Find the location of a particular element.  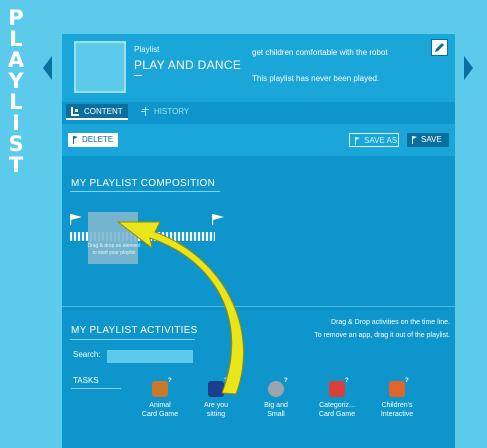

title-letter: T is located at coordinates (16, 165).